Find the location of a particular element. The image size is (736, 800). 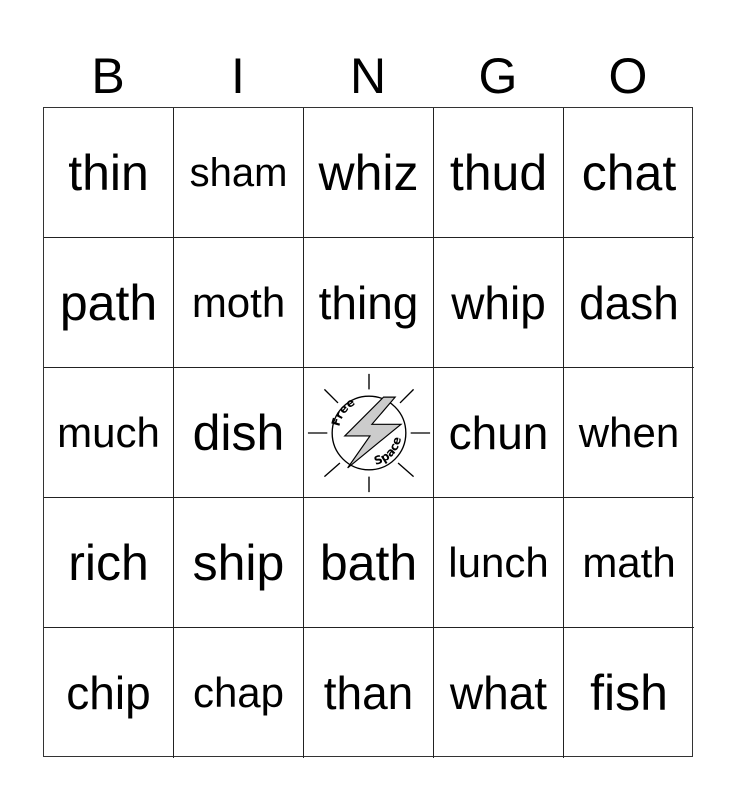

bingo-cell: bath is located at coordinates (369, 563).